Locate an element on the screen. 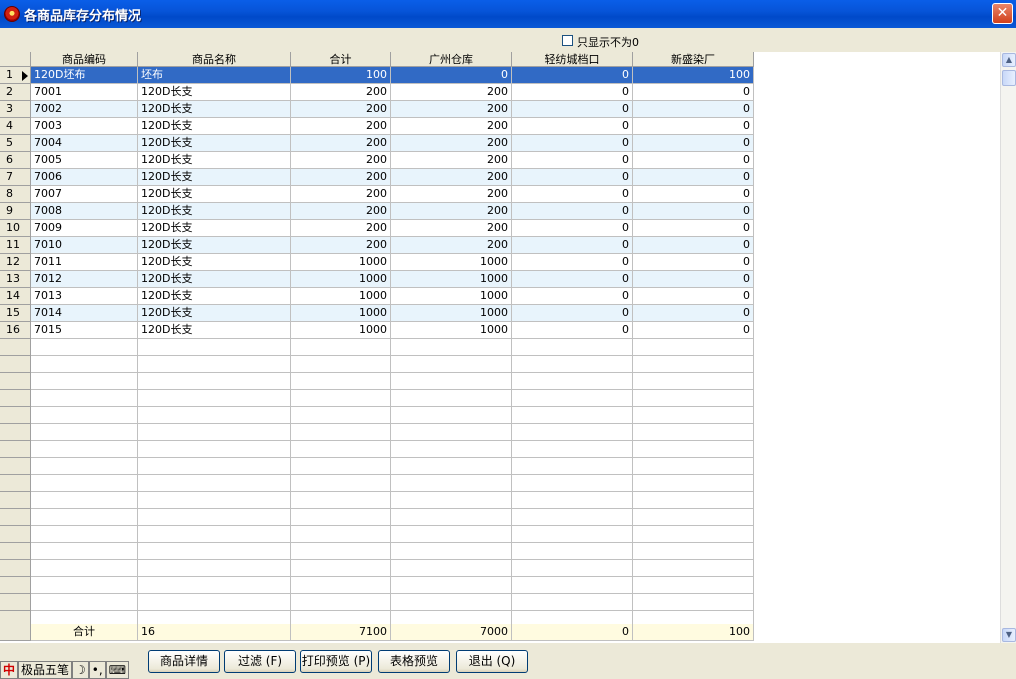 This screenshot has width=1016, height=679. keyboard-icon: ⌨ is located at coordinates (117, 670).